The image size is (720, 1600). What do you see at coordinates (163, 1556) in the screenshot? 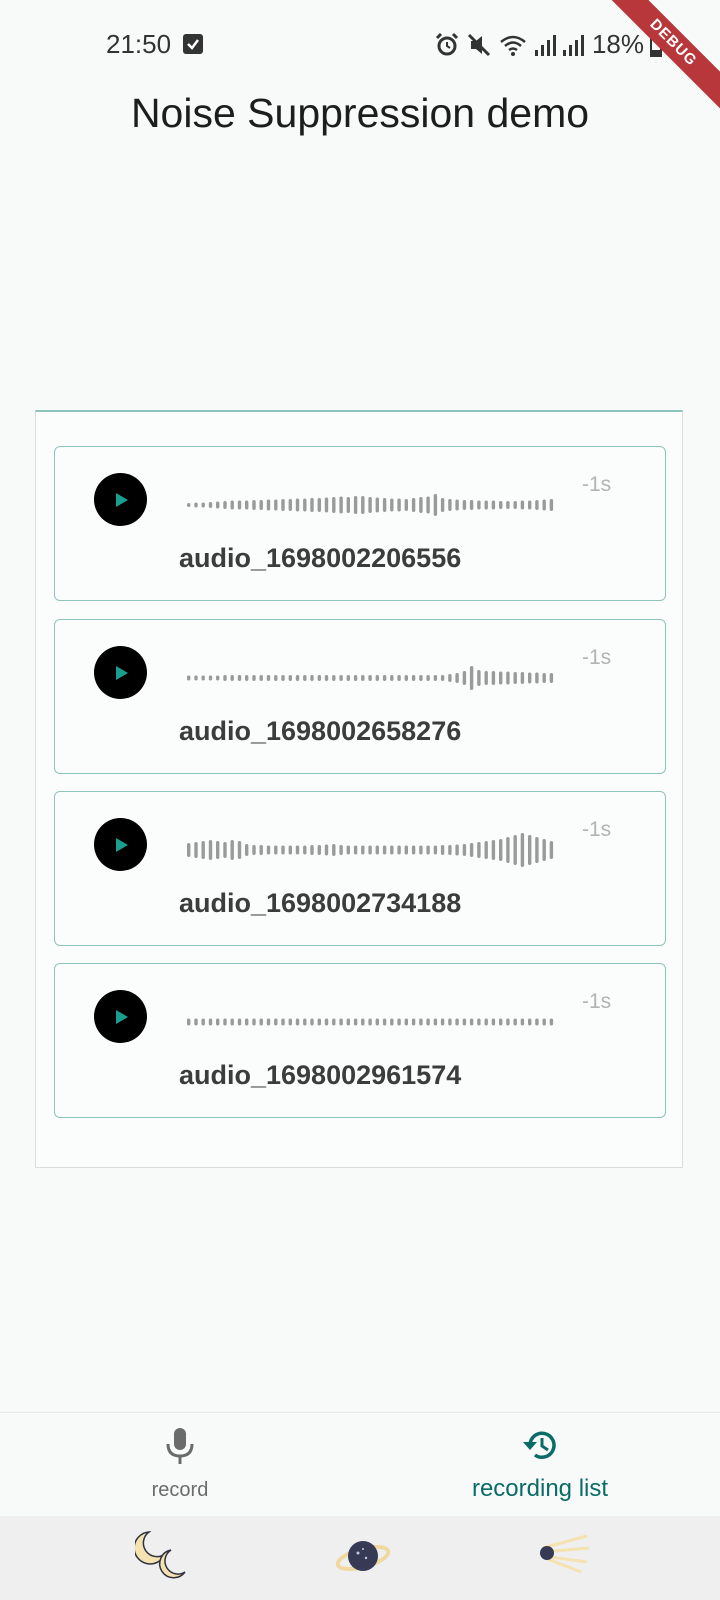
I see `moon-icon` at bounding box center [163, 1556].